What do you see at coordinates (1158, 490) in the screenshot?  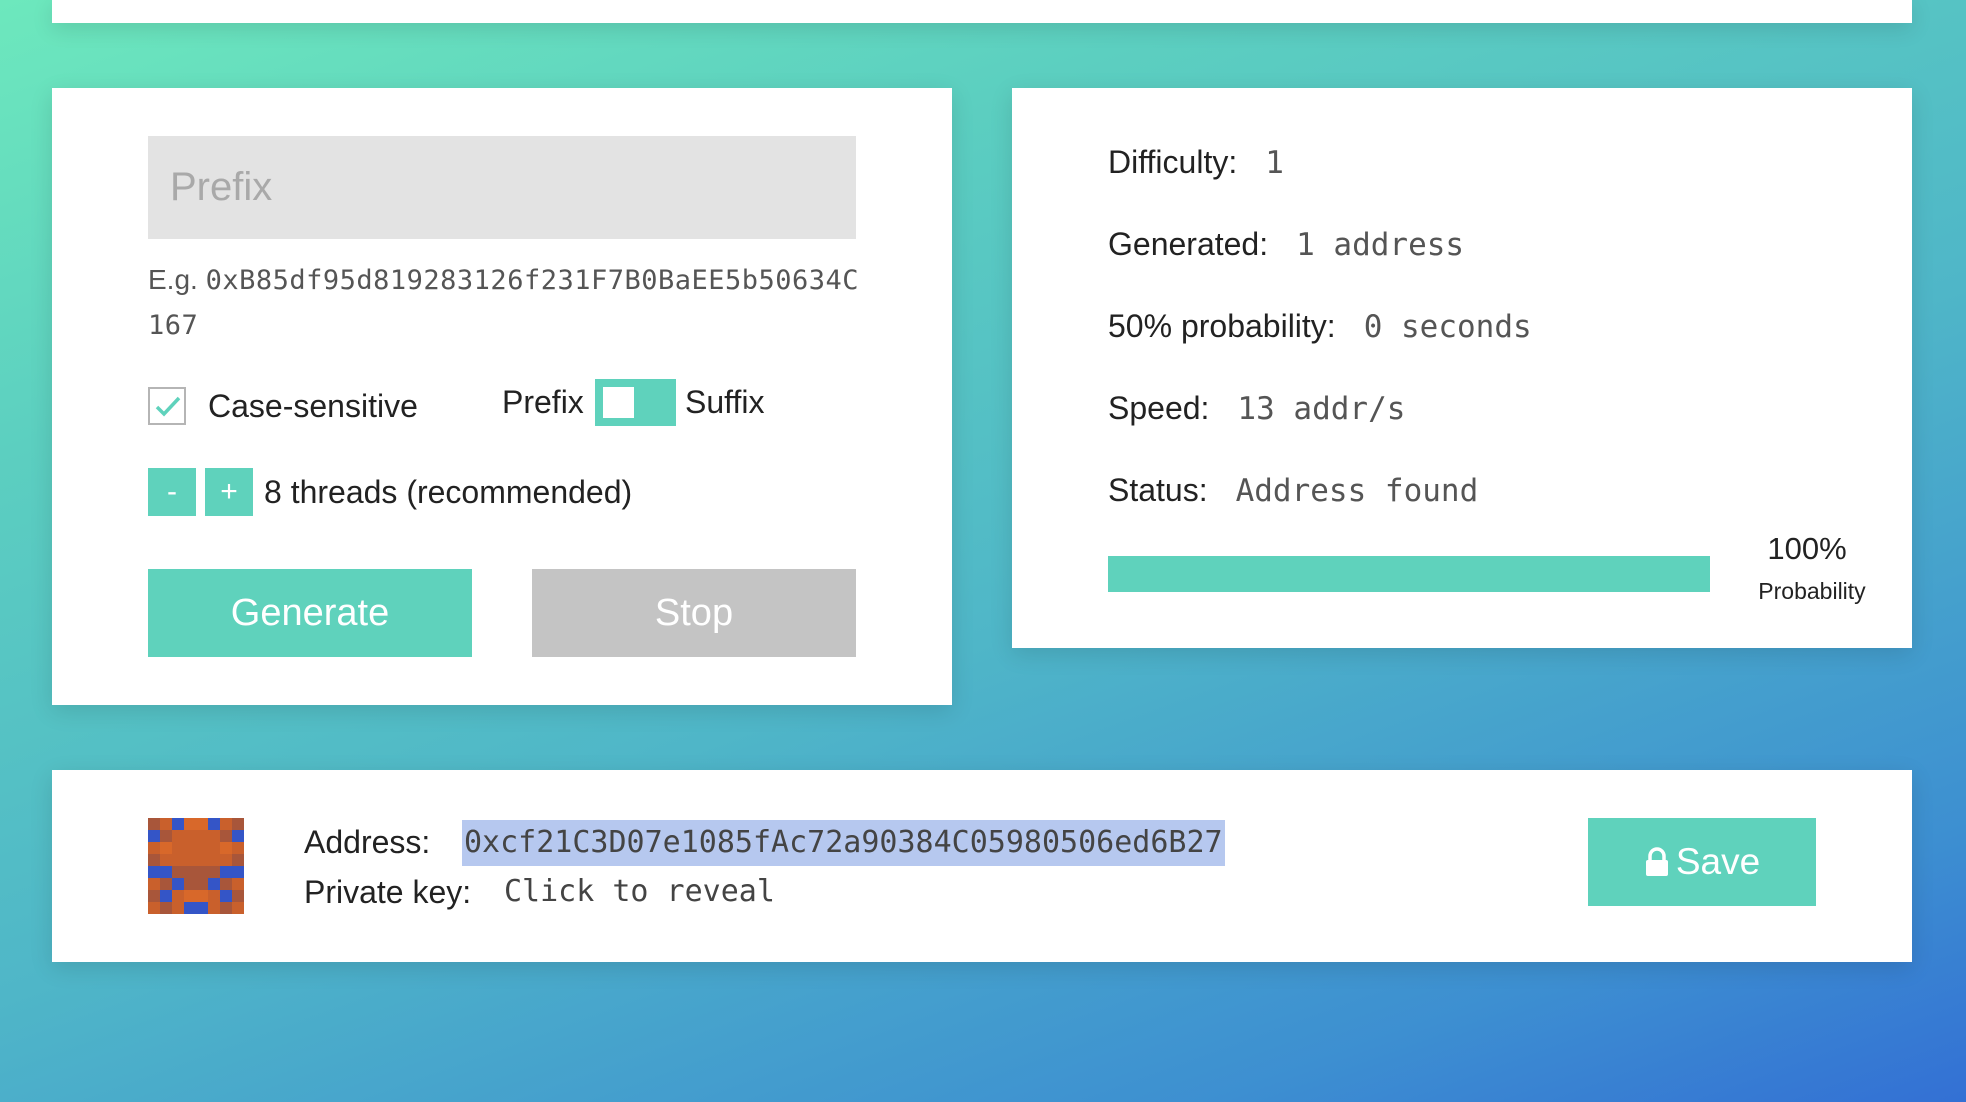 I see `status-label: Status:` at bounding box center [1158, 490].